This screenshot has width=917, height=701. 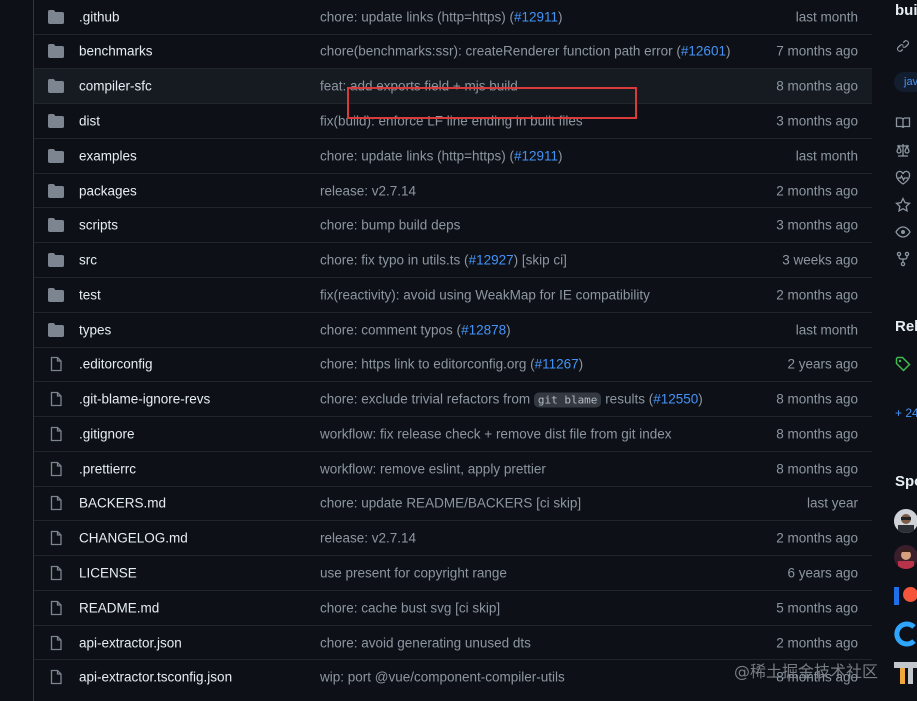 I want to click on file-name-link: compiler-sfc, so click(x=115, y=86).